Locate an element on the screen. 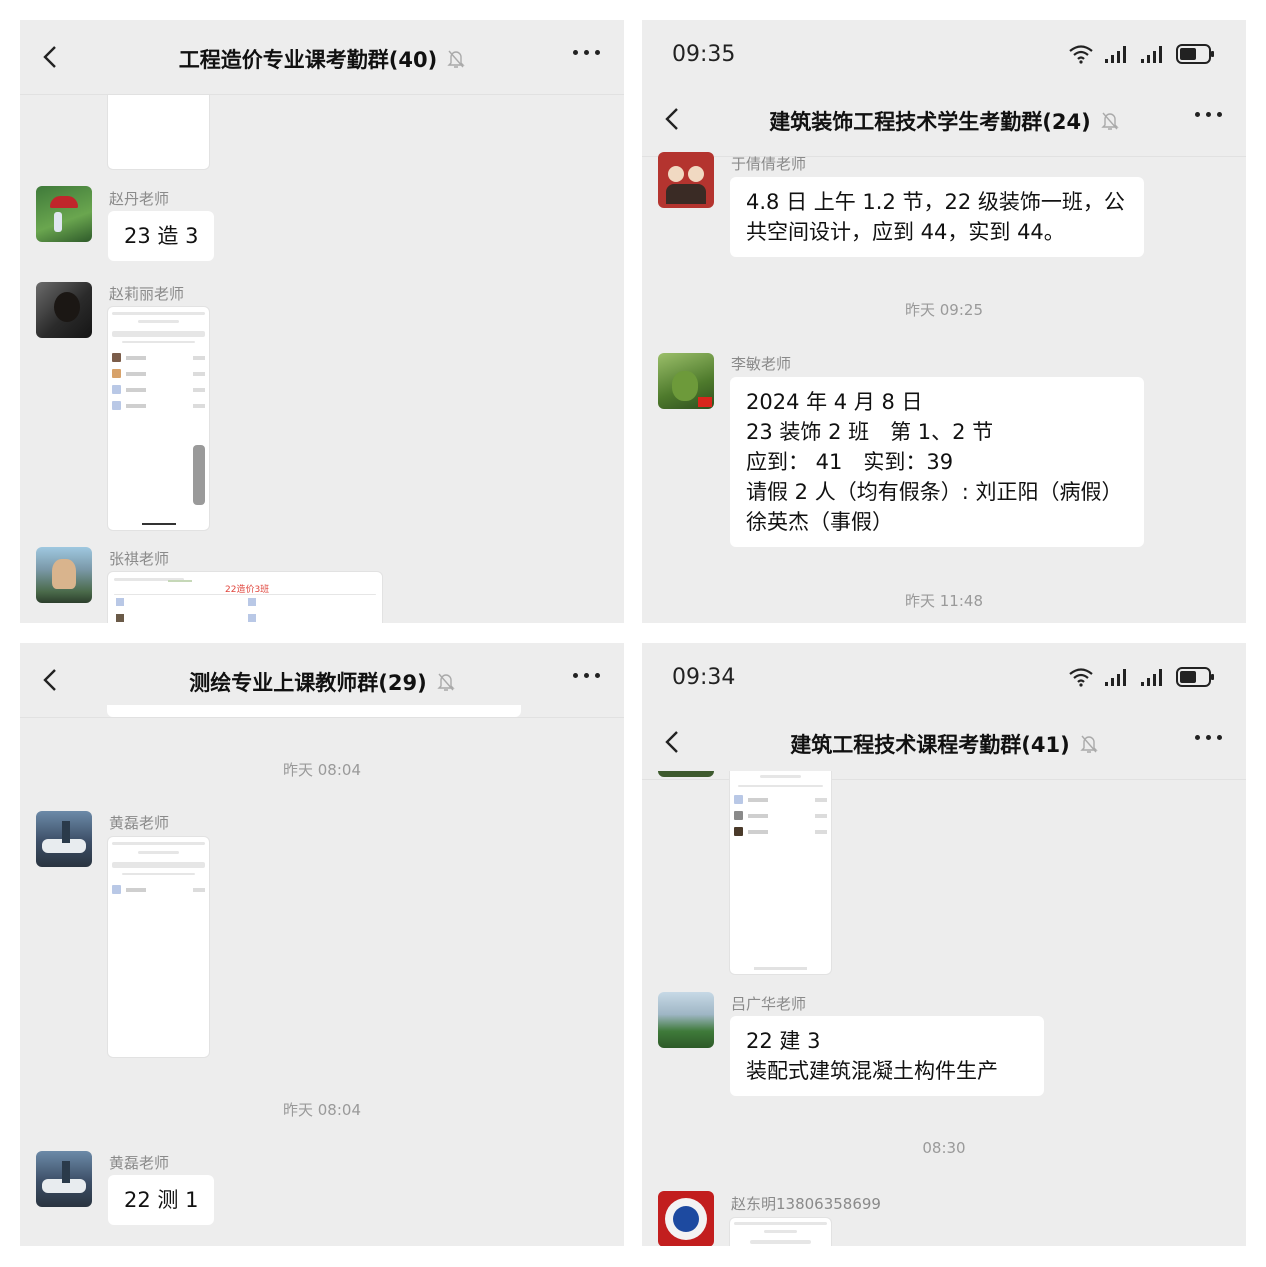  status-time: 09:35 is located at coordinates (704, 54).